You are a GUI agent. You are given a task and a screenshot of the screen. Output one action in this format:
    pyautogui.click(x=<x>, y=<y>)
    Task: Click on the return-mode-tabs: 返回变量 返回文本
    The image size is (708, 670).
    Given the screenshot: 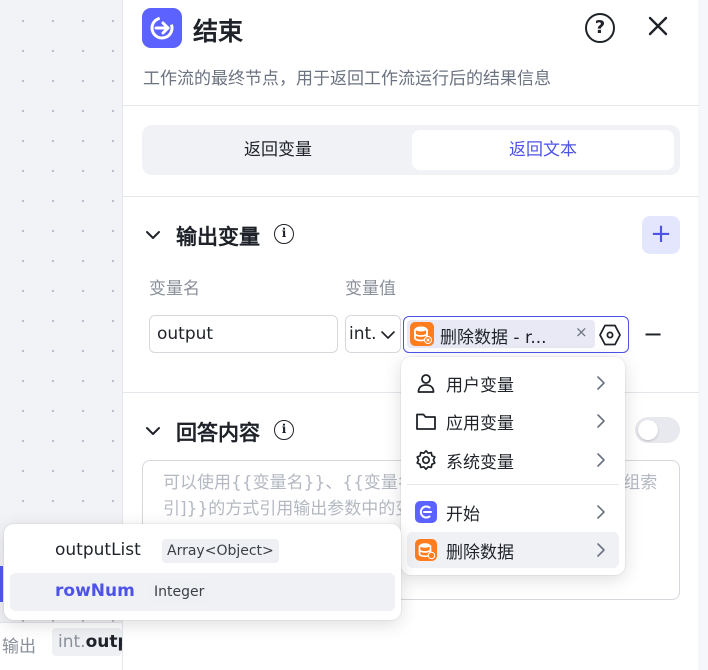 What is the action you would take?
    pyautogui.click(x=411, y=150)
    